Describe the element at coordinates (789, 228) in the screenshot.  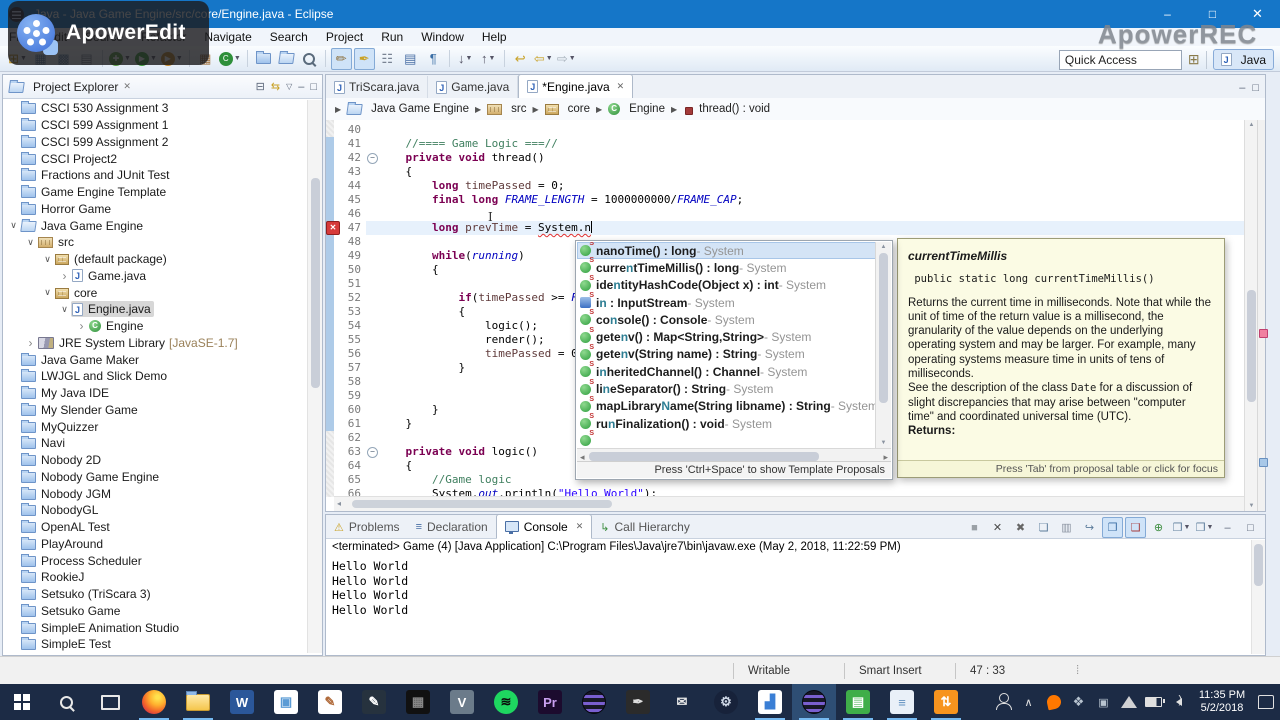
I see `code-line-47: 47 long prevTime = System.n` at that location.